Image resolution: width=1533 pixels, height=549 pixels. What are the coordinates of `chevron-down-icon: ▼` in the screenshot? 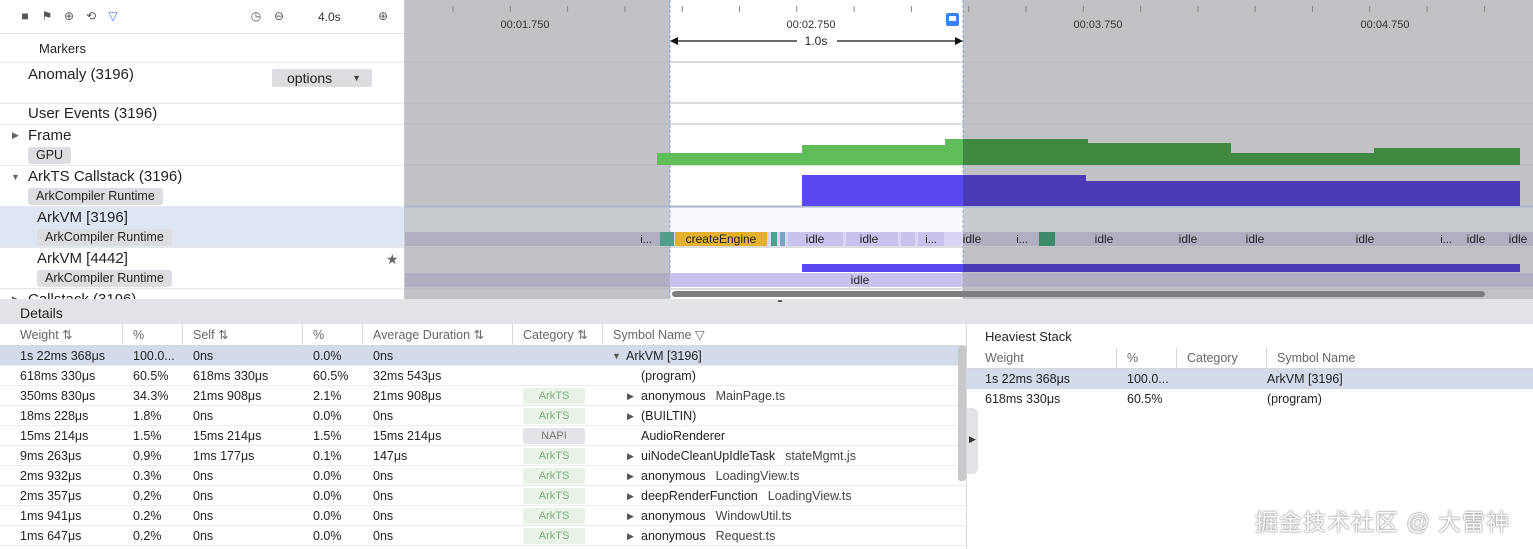 It's located at (356, 78).